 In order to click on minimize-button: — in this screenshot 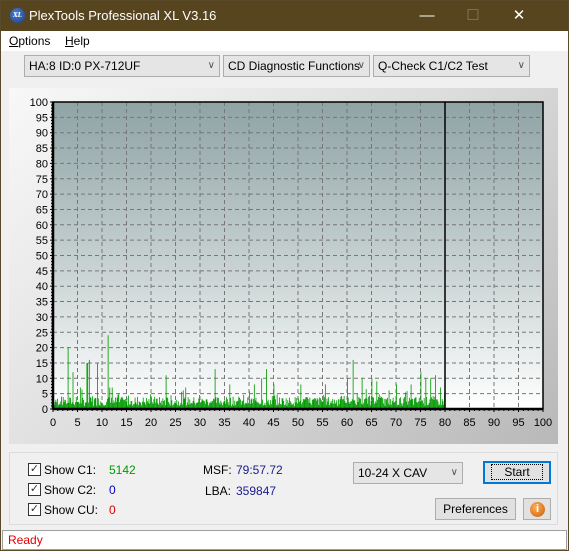, I will do `click(427, 16)`.